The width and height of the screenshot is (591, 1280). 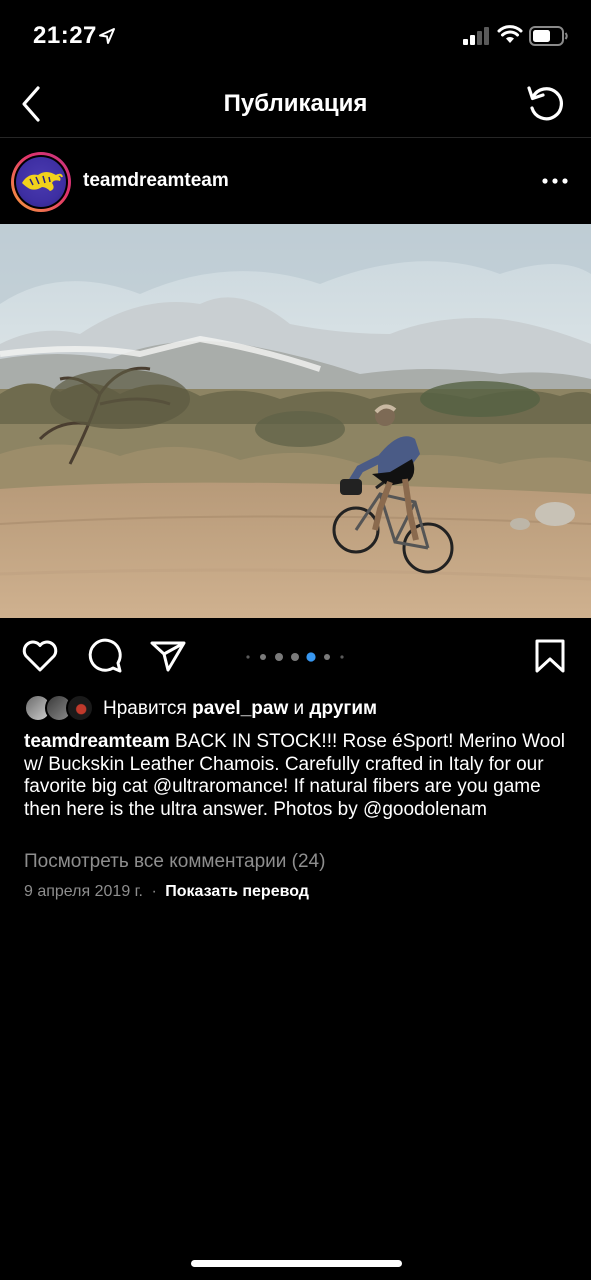 I want to click on save-bookmark-icon, so click(x=550, y=656).